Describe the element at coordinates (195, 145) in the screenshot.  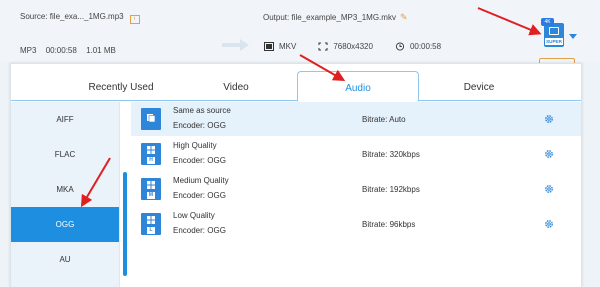
I see `preset-name: High Quality` at that location.